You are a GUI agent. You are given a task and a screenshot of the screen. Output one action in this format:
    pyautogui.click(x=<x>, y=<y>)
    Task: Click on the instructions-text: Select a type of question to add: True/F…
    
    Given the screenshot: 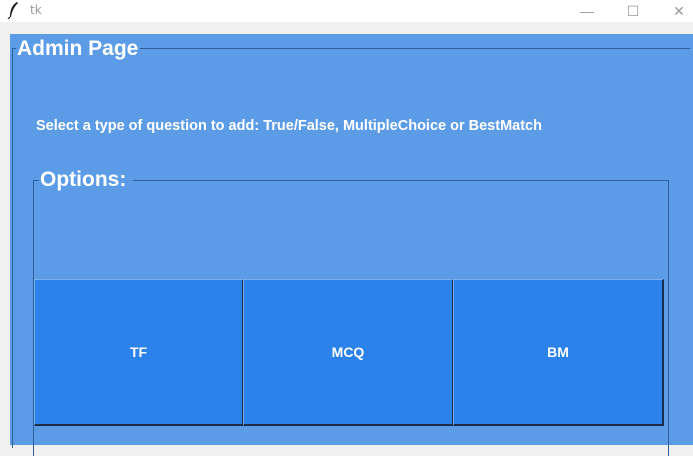 What is the action you would take?
    pyautogui.click(x=289, y=126)
    